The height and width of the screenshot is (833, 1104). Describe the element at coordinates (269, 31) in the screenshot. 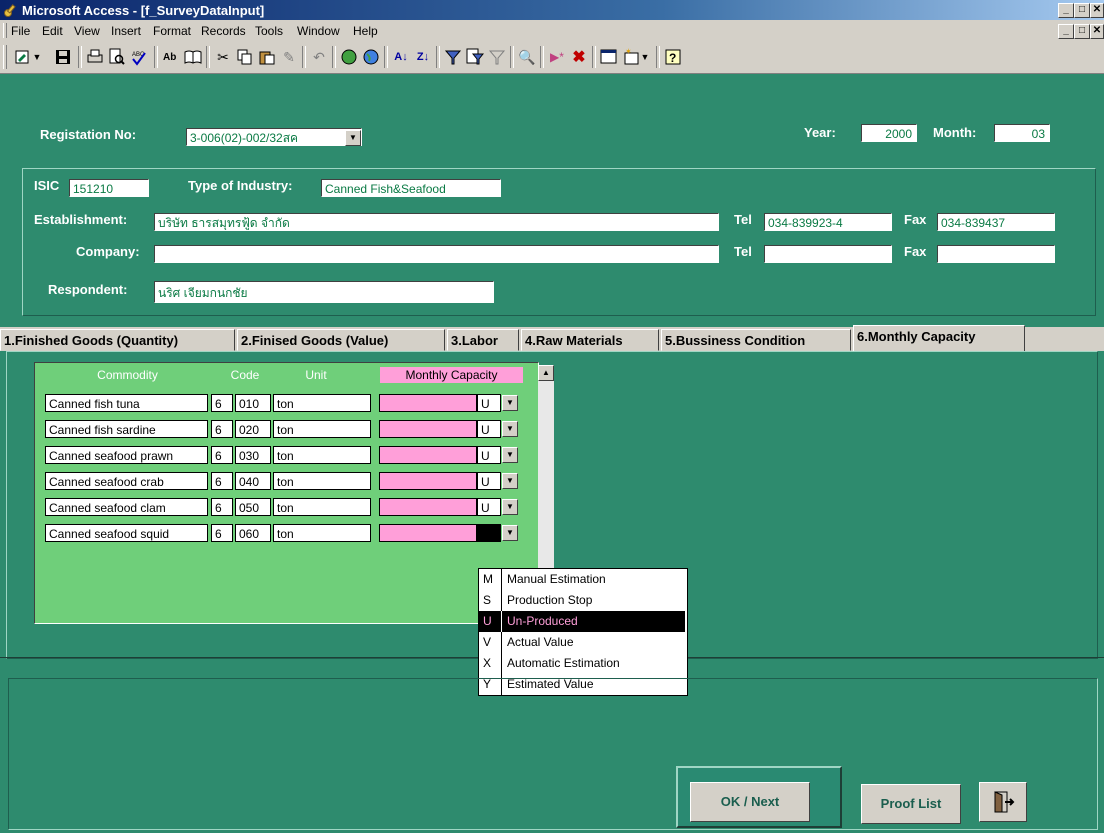

I see `menu-tools: Tools` at that location.